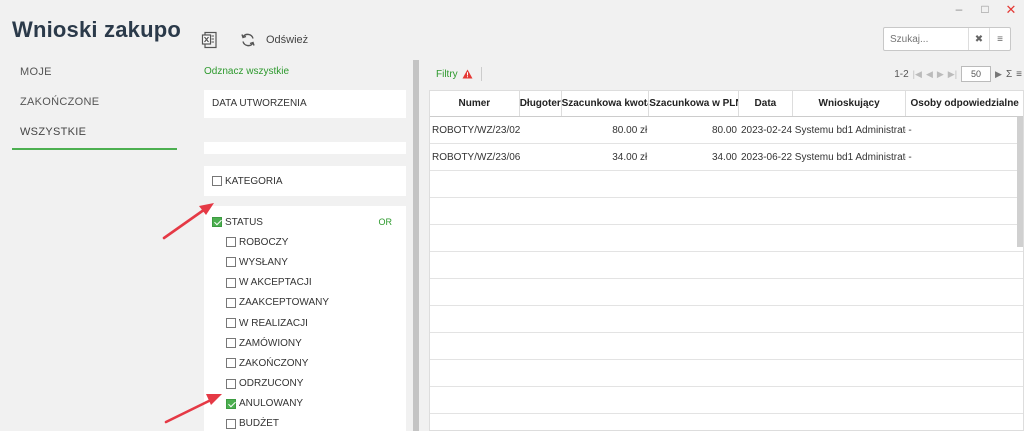 The height and width of the screenshot is (431, 1024). Describe the element at coordinates (694, 103) in the screenshot. I see `column-header: Szacunkowa w PLN` at that location.